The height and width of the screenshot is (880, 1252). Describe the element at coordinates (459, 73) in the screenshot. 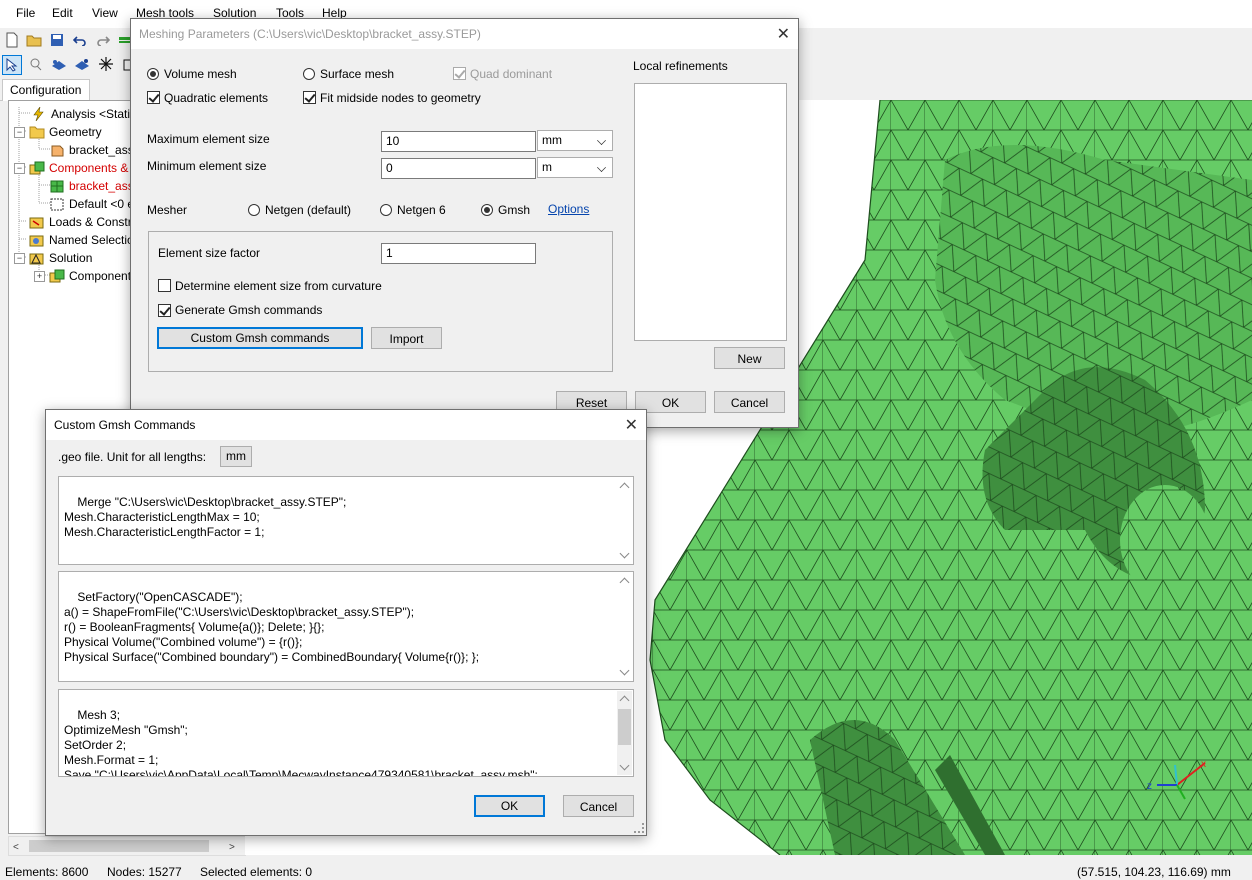

I see `quad-dominant-checkbox` at that location.